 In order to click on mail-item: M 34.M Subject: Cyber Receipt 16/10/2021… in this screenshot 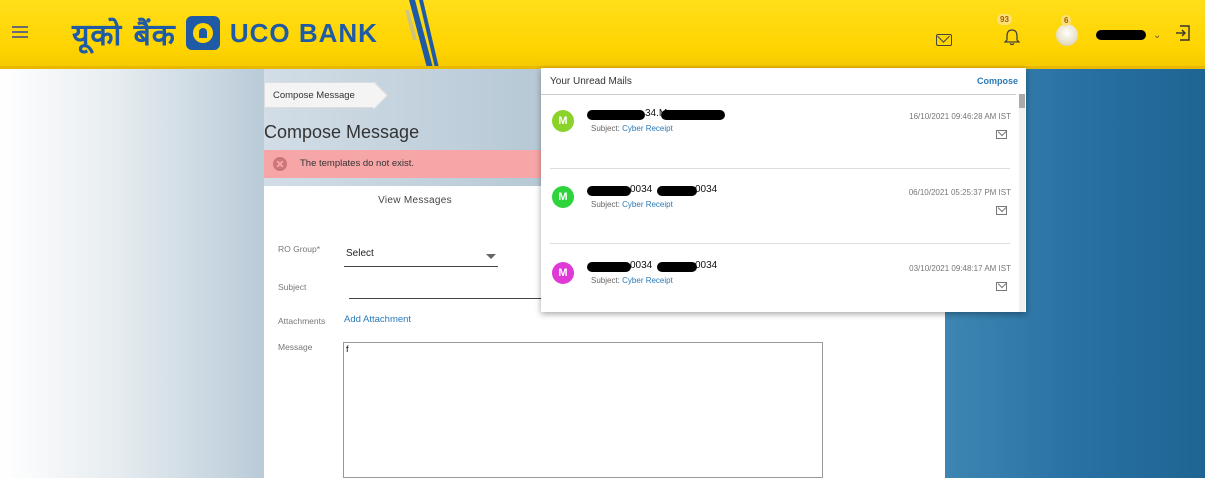, I will do `click(776, 137)`.